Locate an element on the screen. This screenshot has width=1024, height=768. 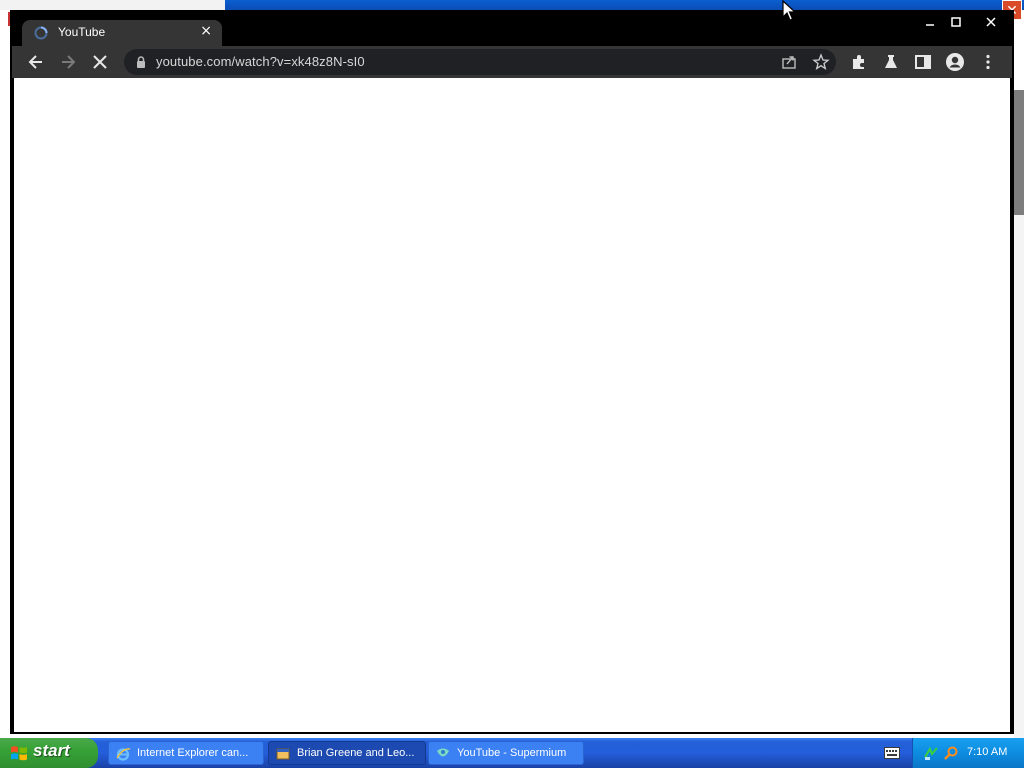
forward-arrow-icon is located at coordinates (68, 62).